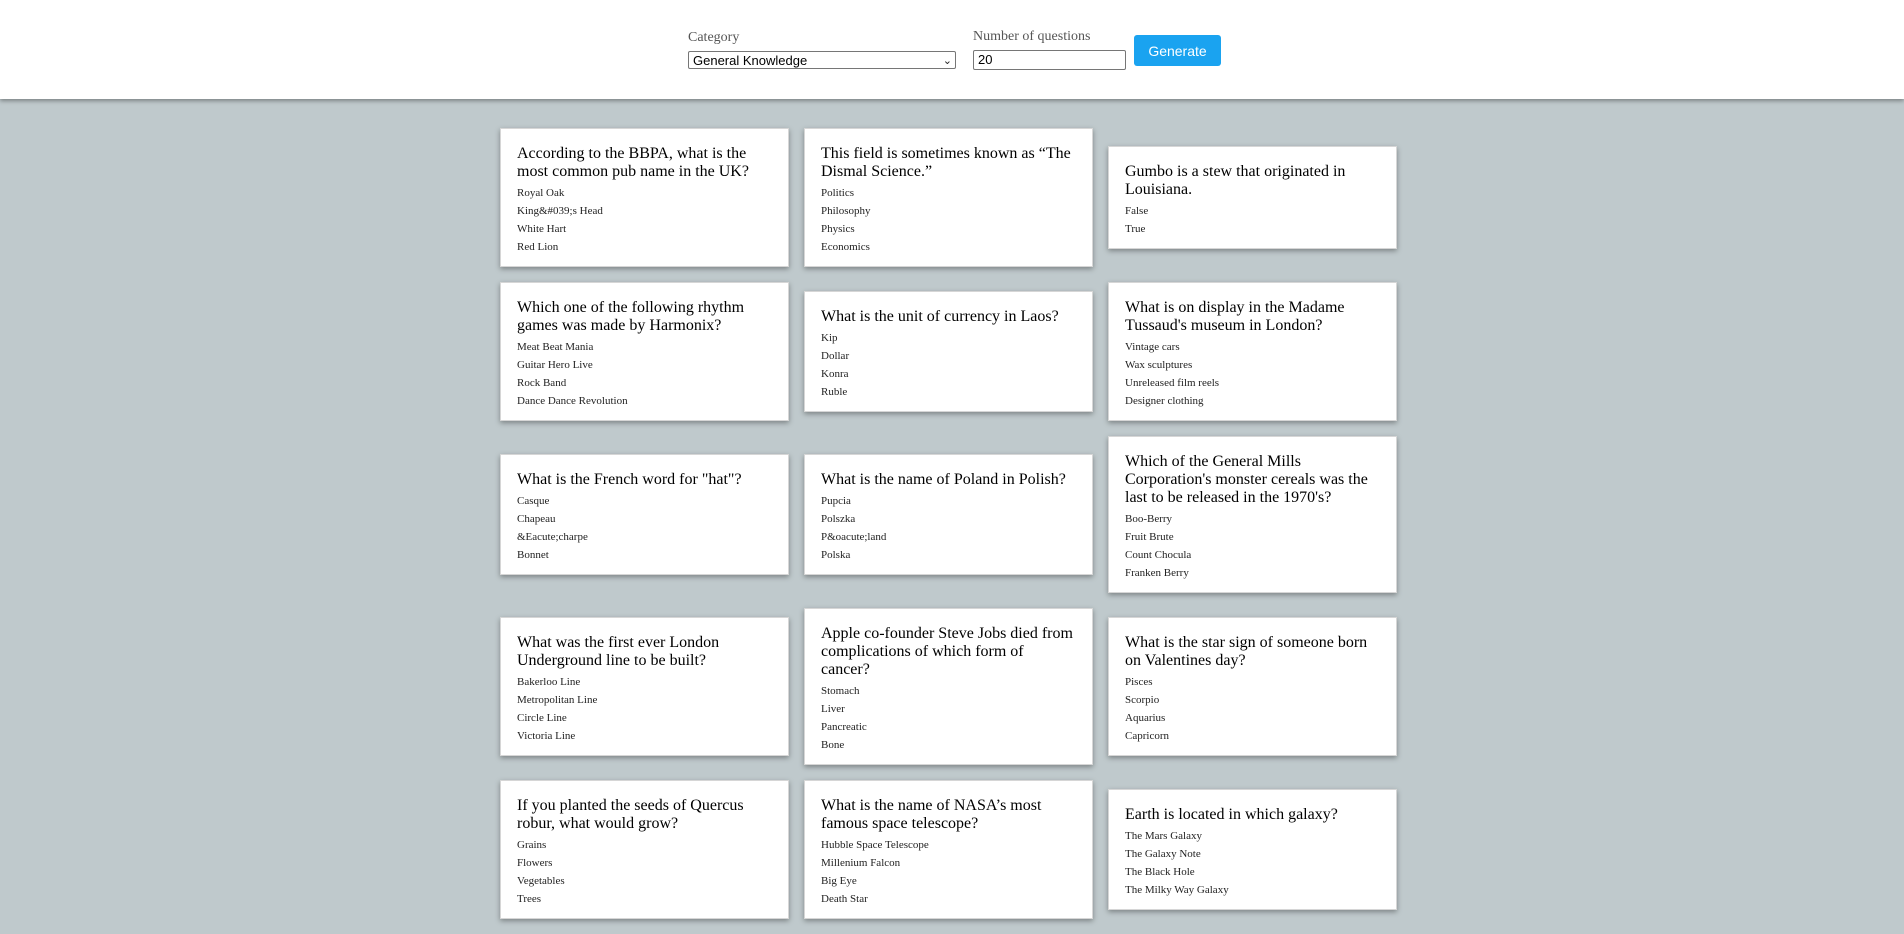 The height and width of the screenshot is (934, 1904). What do you see at coordinates (535, 863) in the screenshot?
I see `answer-option: Flowers` at bounding box center [535, 863].